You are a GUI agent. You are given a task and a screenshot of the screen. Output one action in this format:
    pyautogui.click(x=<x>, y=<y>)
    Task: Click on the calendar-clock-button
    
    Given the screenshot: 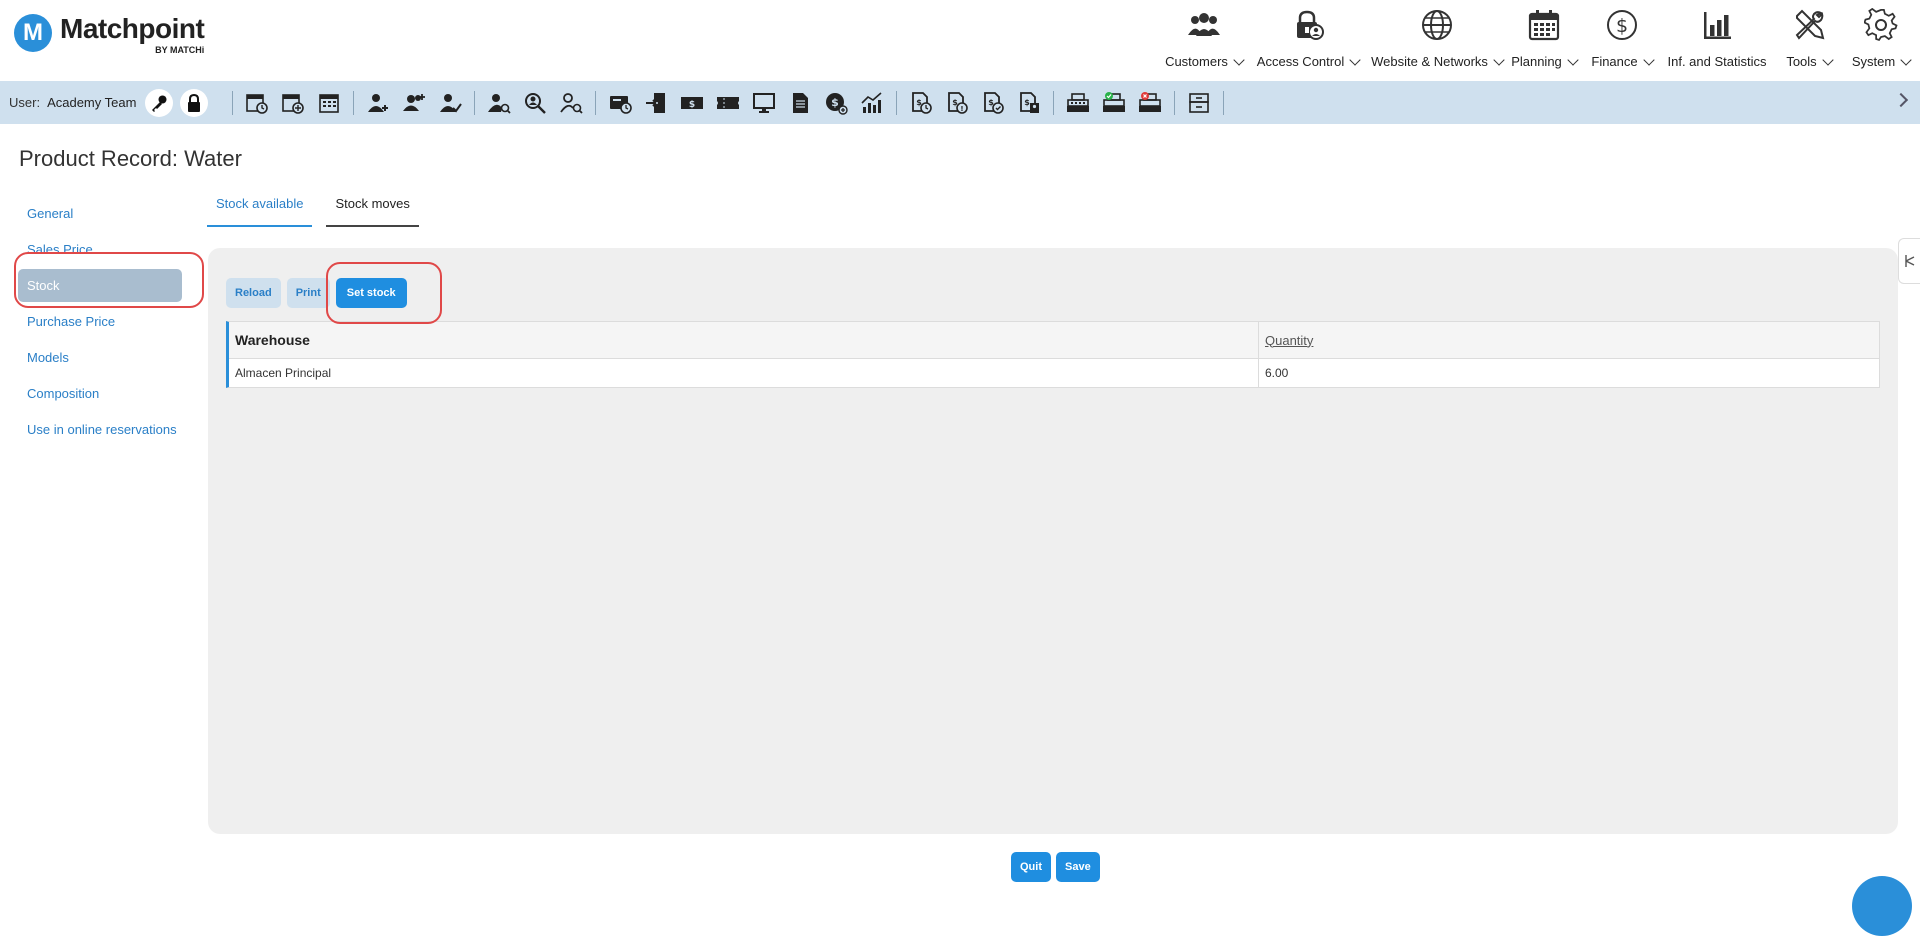 What is the action you would take?
    pyautogui.click(x=257, y=103)
    